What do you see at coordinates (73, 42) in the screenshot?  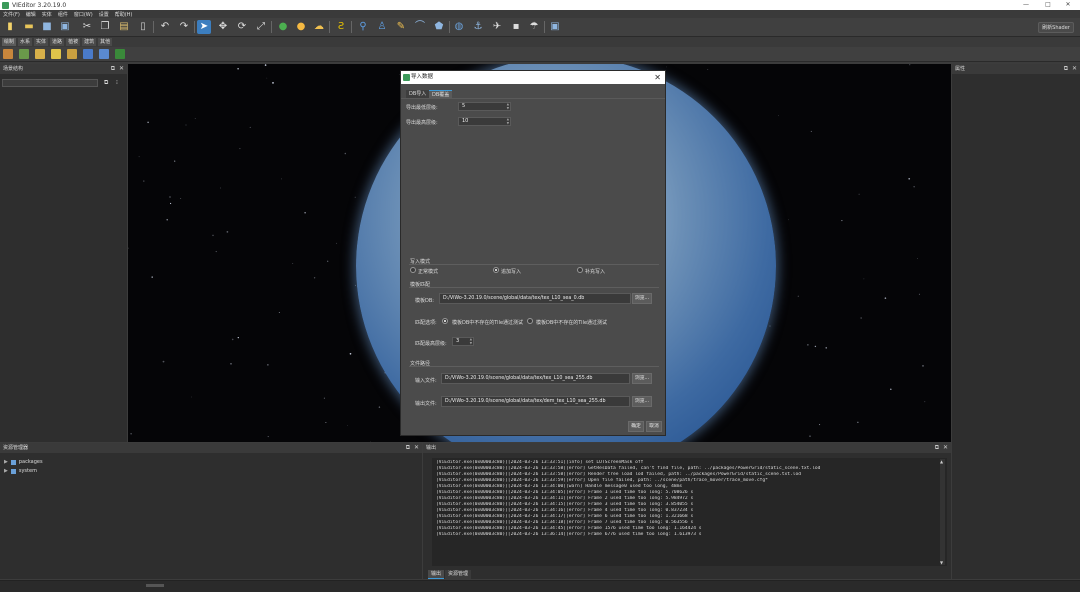 I see `tab-vegetation: 植被` at bounding box center [73, 42].